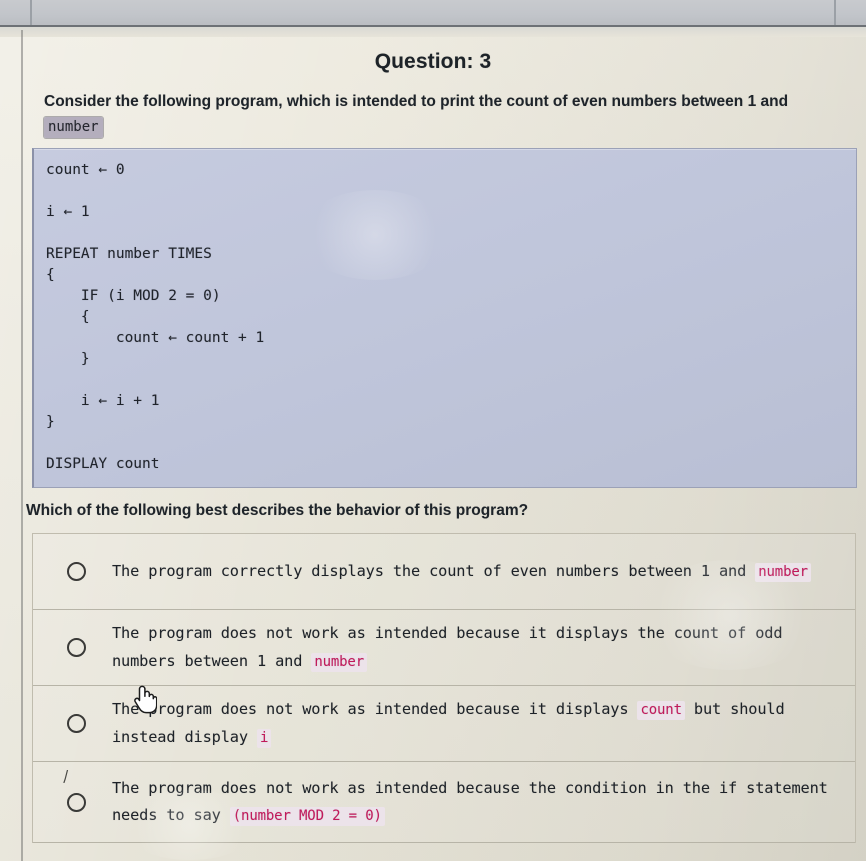 The width and height of the screenshot is (866, 861). Describe the element at coordinates (103, 464) in the screenshot. I see `code-line: DISPLAY count` at that location.